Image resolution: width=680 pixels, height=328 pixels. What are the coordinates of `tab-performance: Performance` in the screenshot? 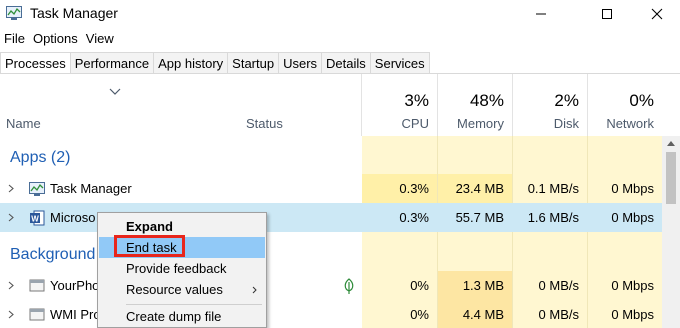 It's located at (112, 63).